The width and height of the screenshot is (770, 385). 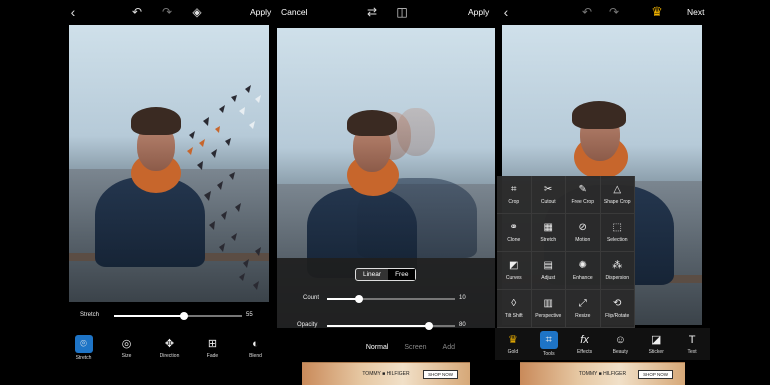 What do you see at coordinates (377, 347) in the screenshot?
I see `mode-normal: Normal` at bounding box center [377, 347].